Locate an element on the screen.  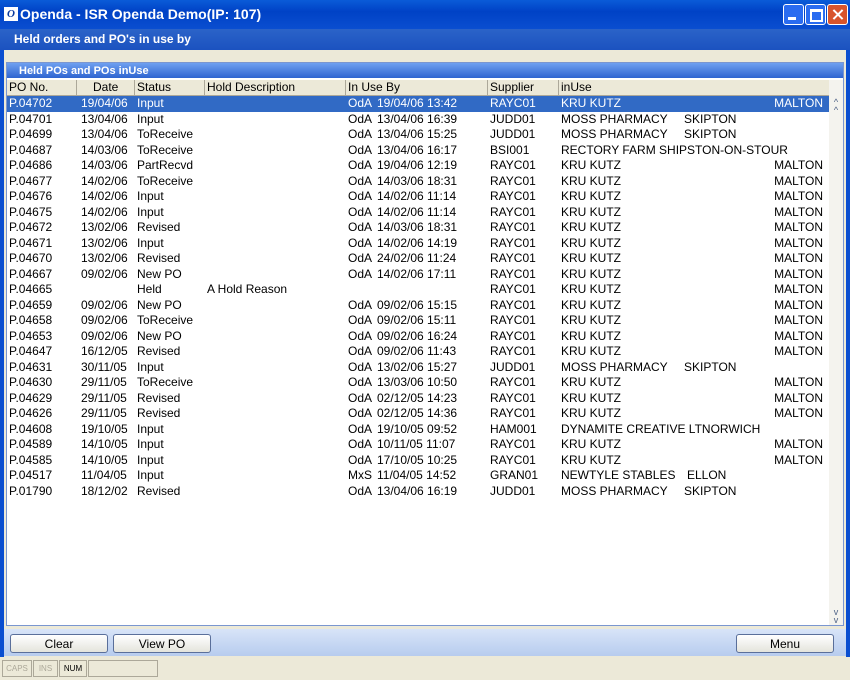
view-po-button: View PO is located at coordinates (162, 643).